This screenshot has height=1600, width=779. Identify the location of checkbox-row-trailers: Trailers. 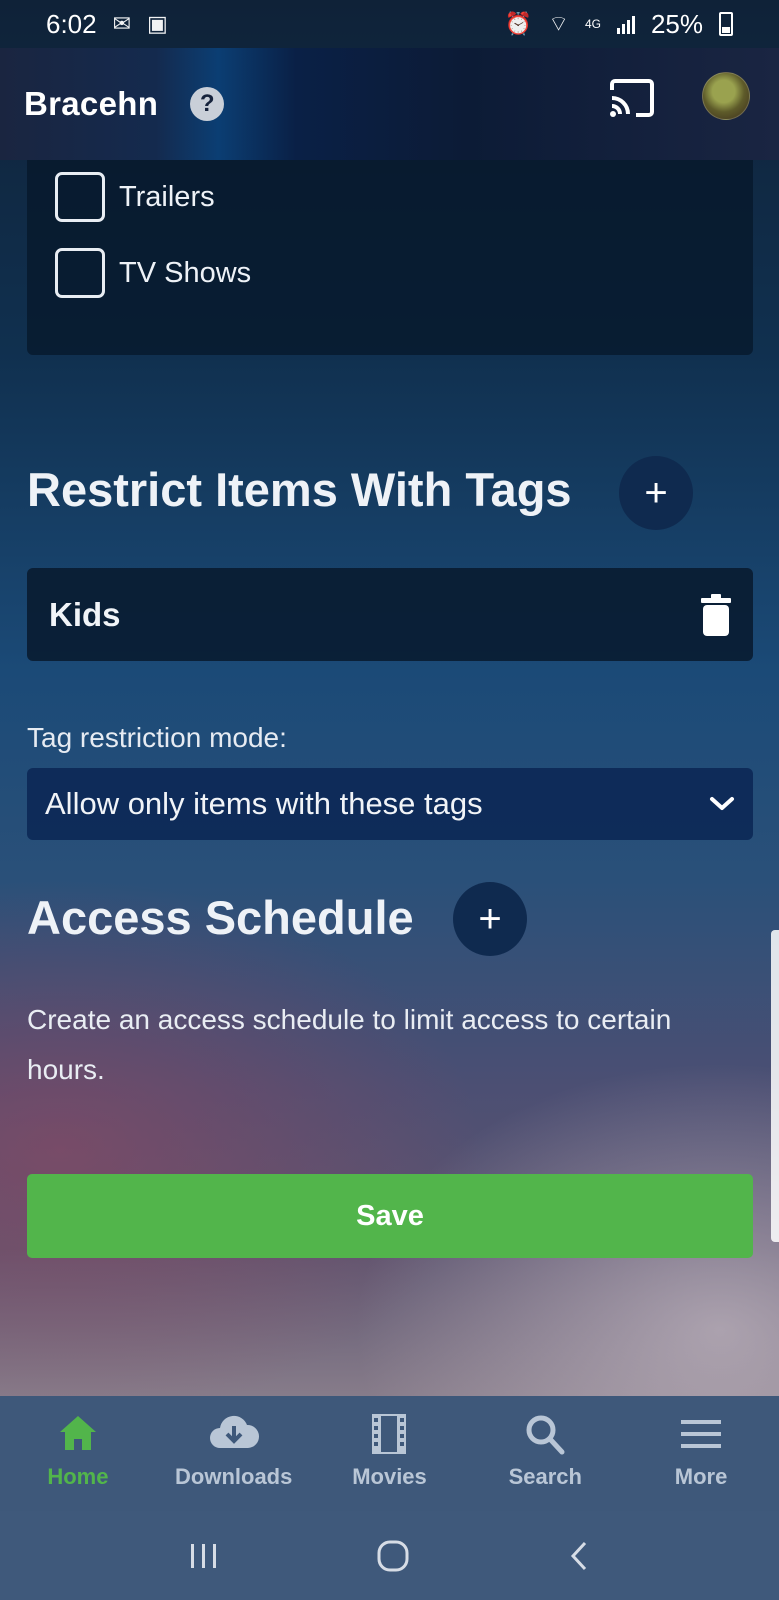
(135, 197).